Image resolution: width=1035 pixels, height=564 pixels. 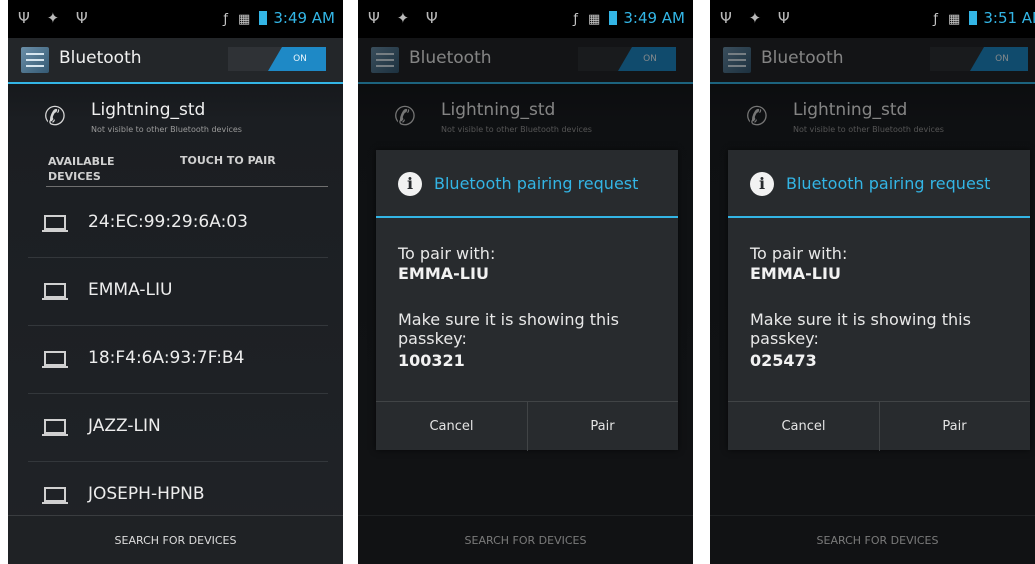 I want to click on phone-icon: ✆, so click(x=55, y=117).